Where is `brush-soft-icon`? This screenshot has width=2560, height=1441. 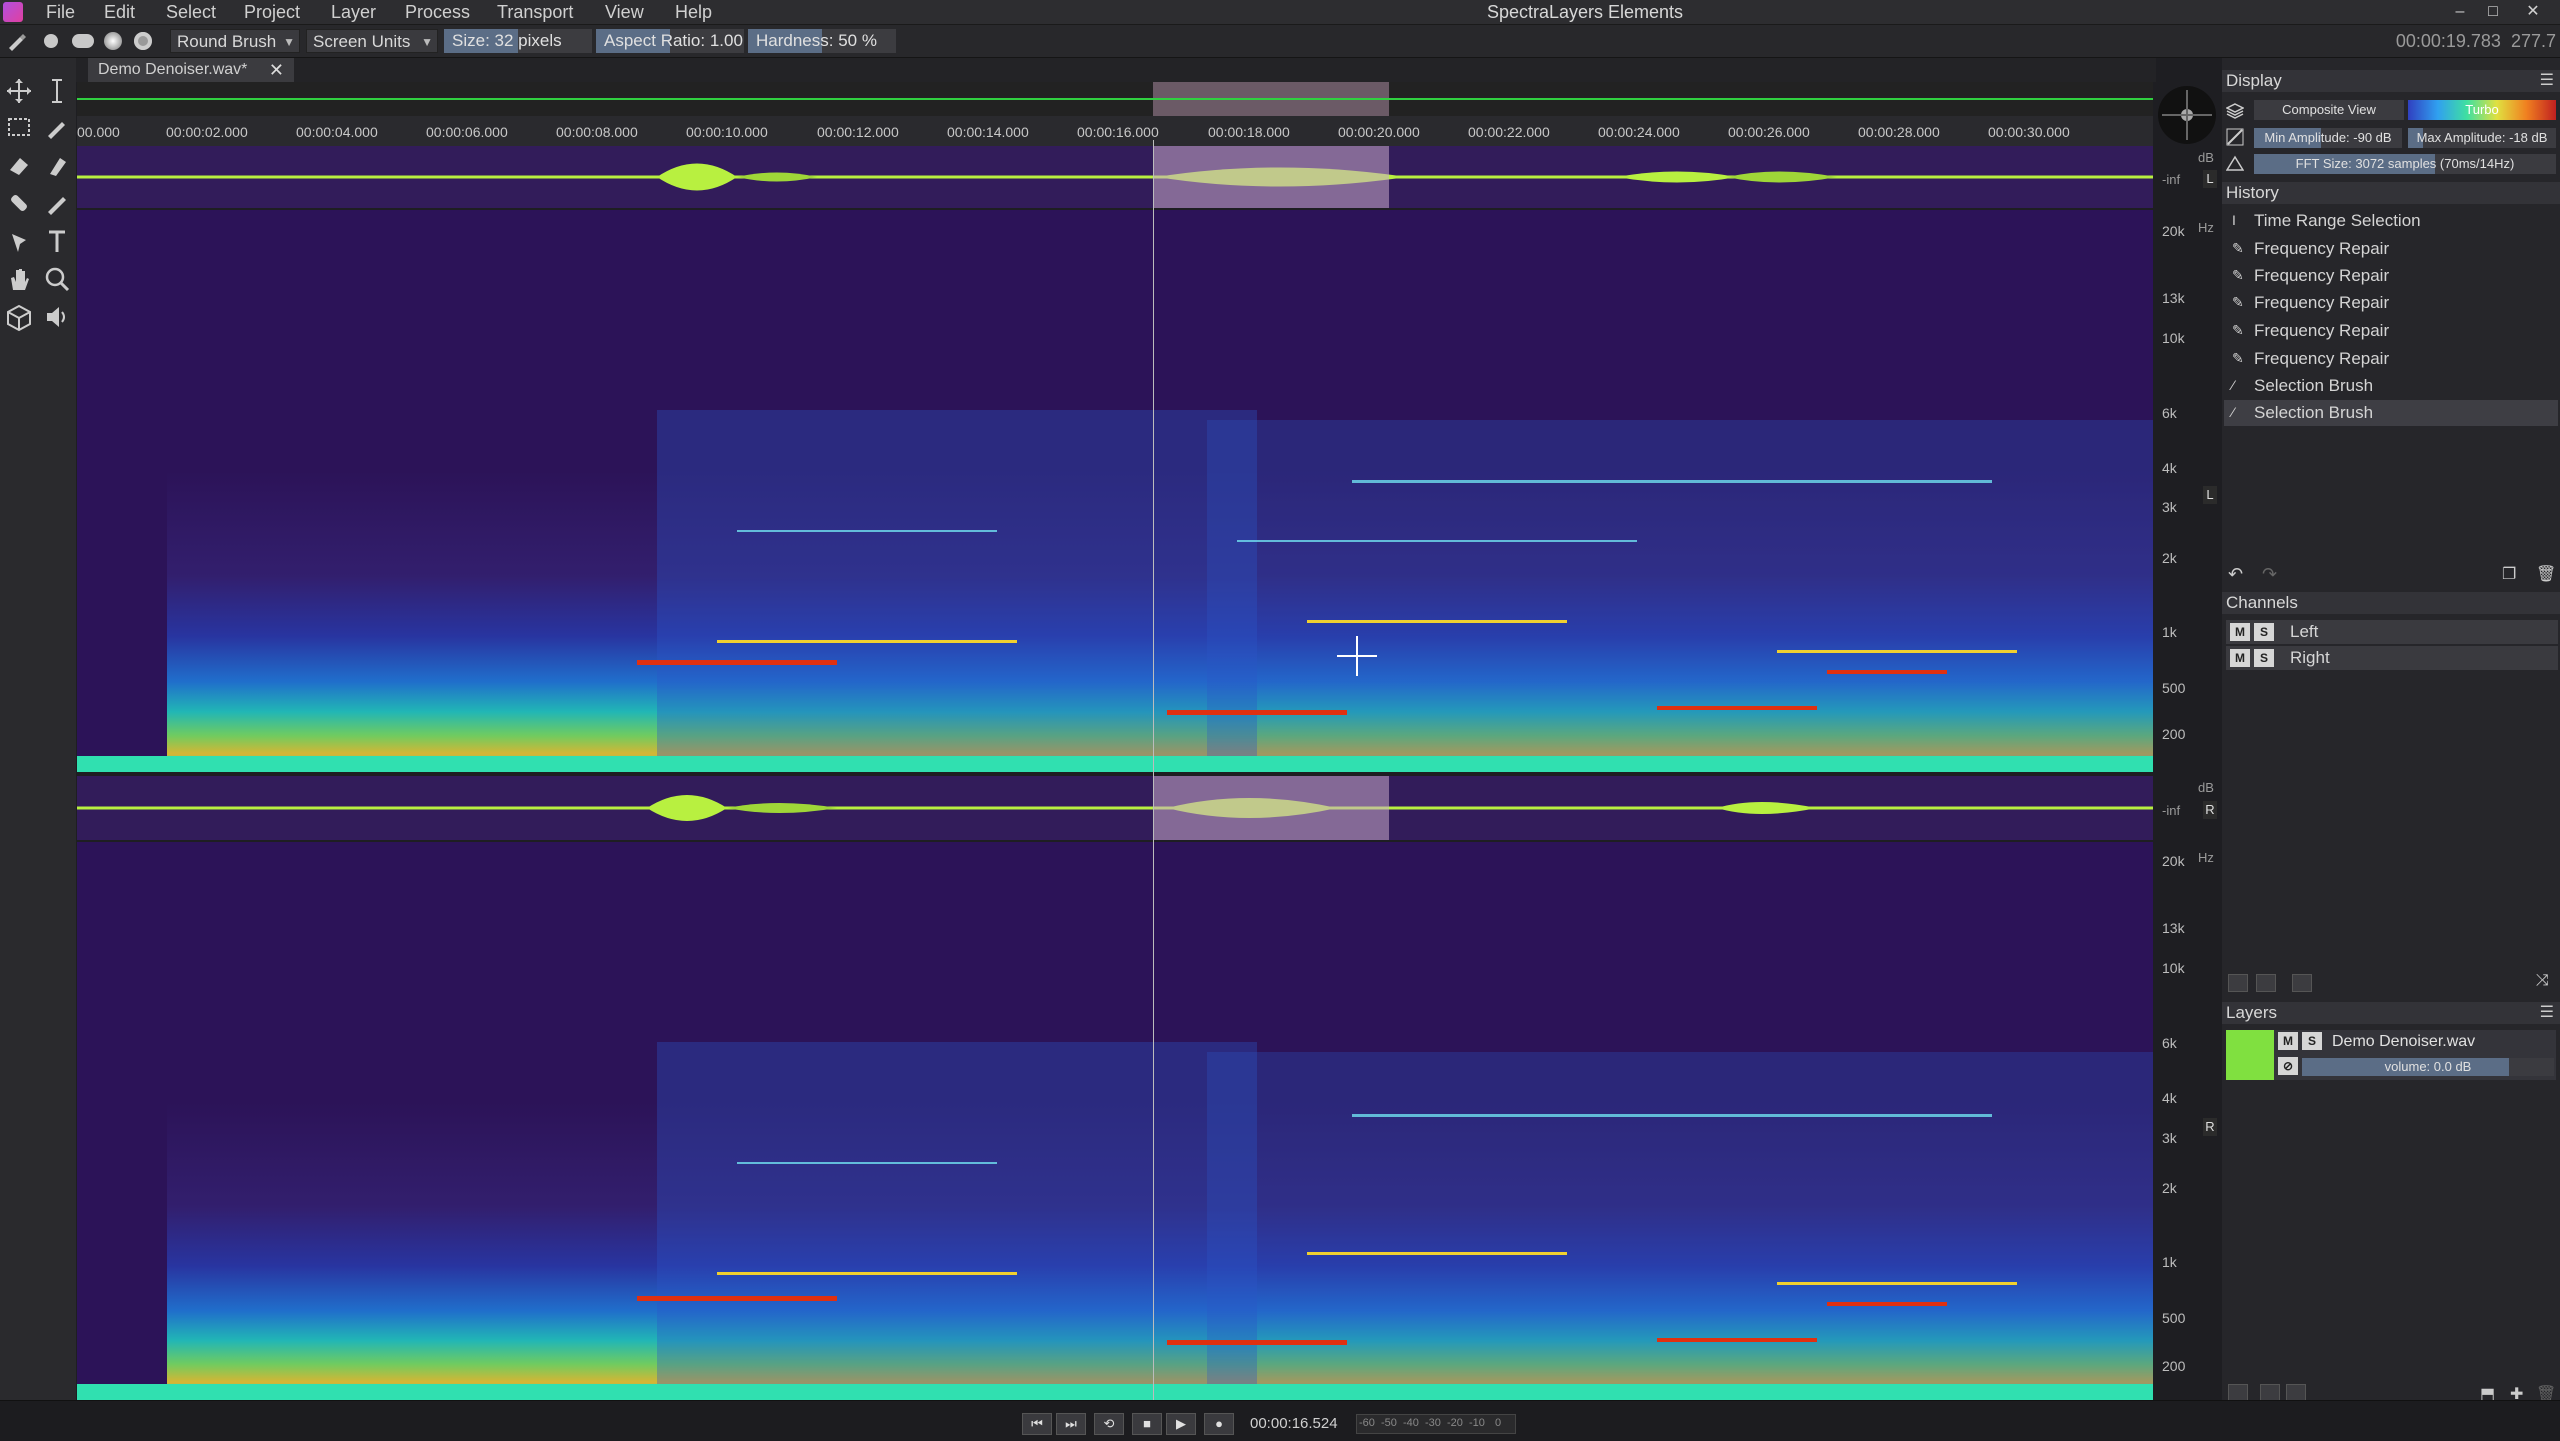
brush-soft-icon is located at coordinates (113, 41).